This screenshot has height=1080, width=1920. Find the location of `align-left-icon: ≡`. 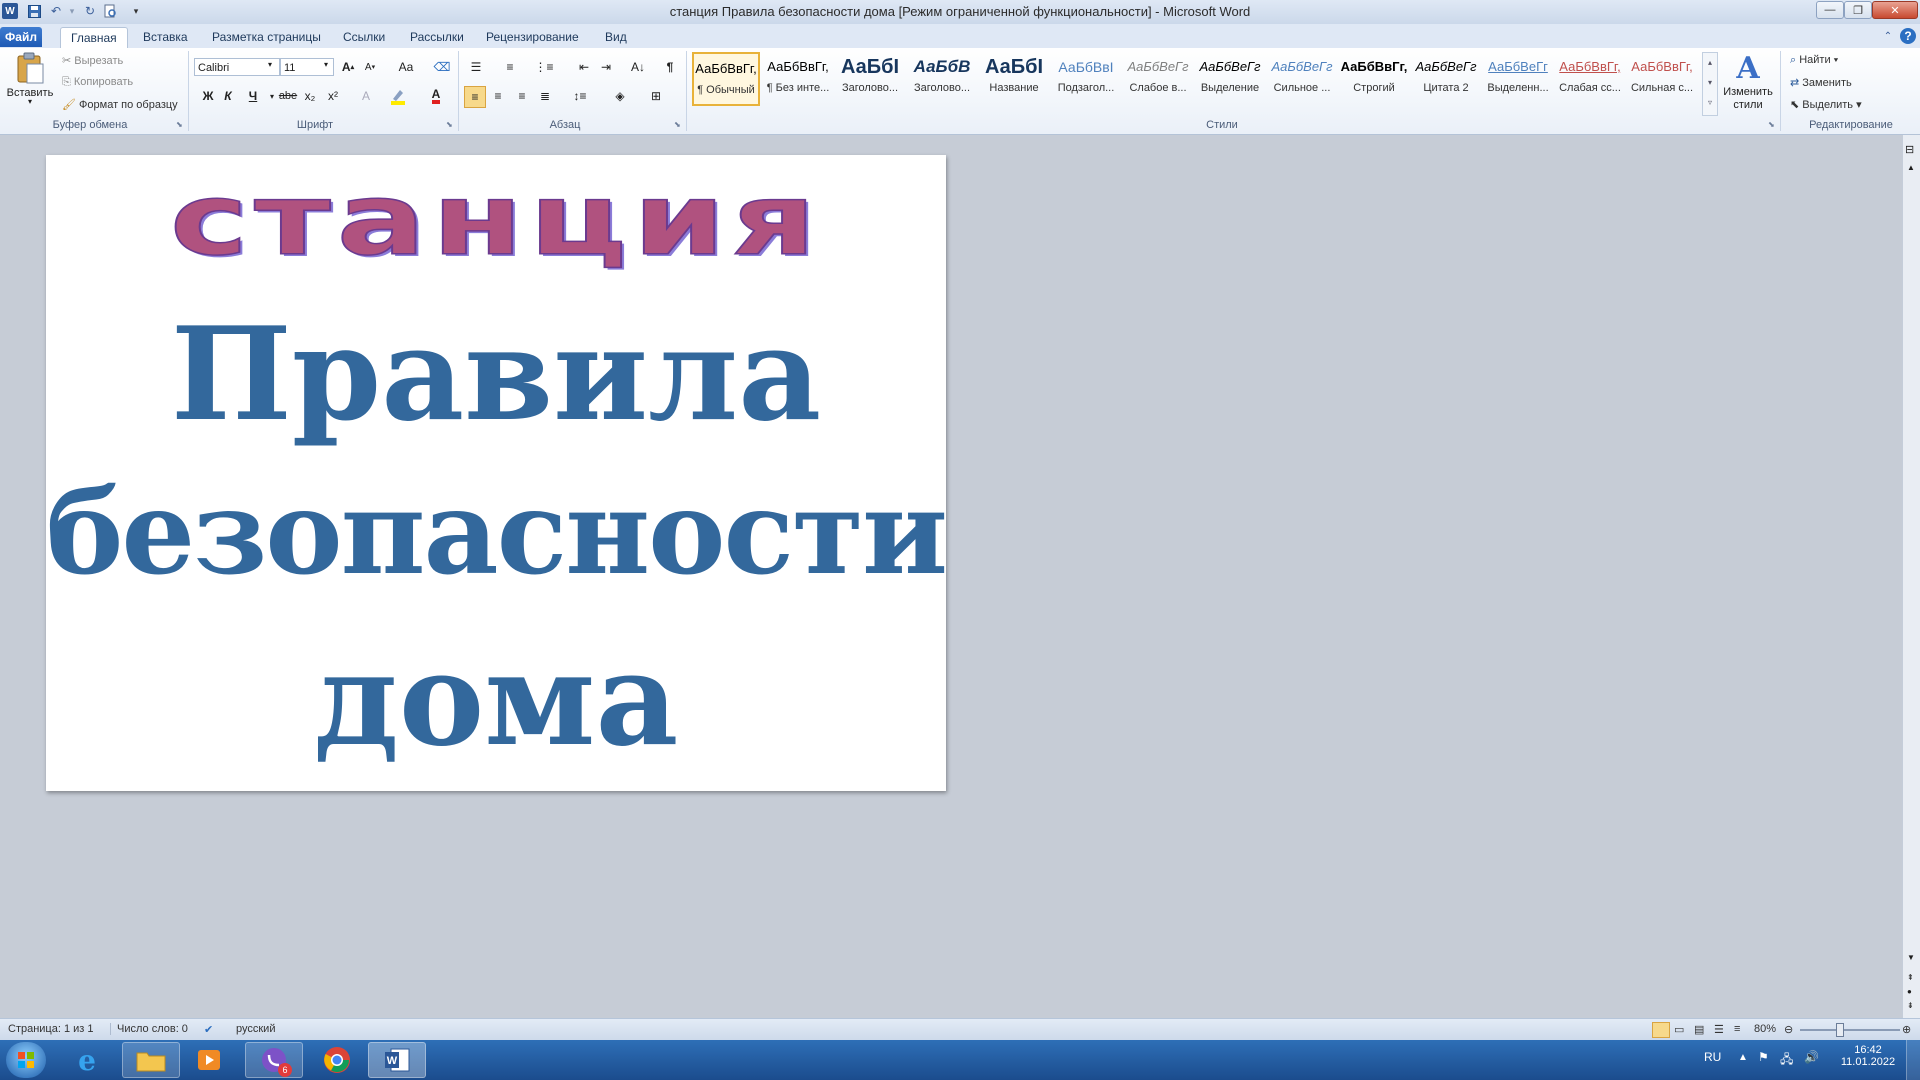

align-left-icon: ≡ is located at coordinates (475, 97).